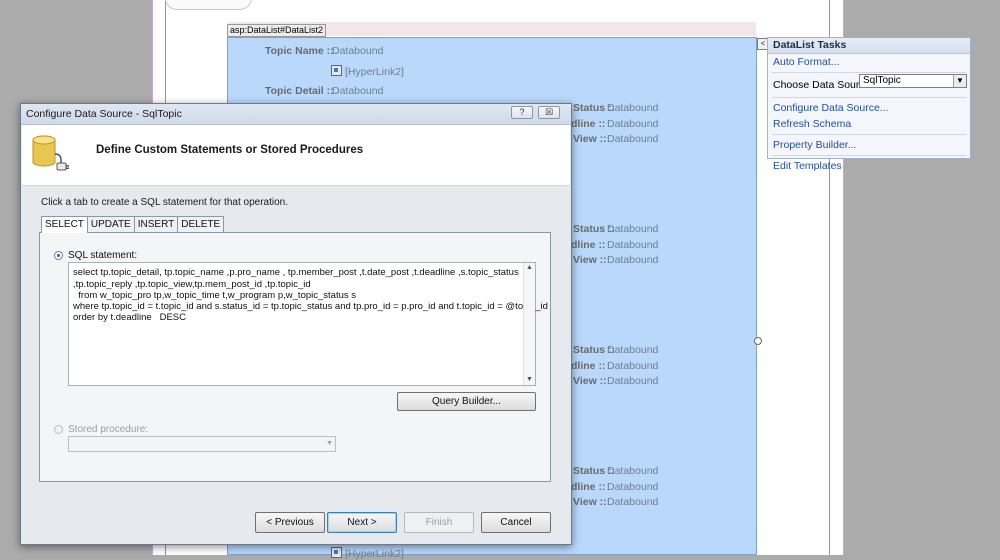  Describe the element at coordinates (296, 114) in the screenshot. I see `dialog-titlebar: Configure Data Source - SqlTopic ? ☒` at that location.